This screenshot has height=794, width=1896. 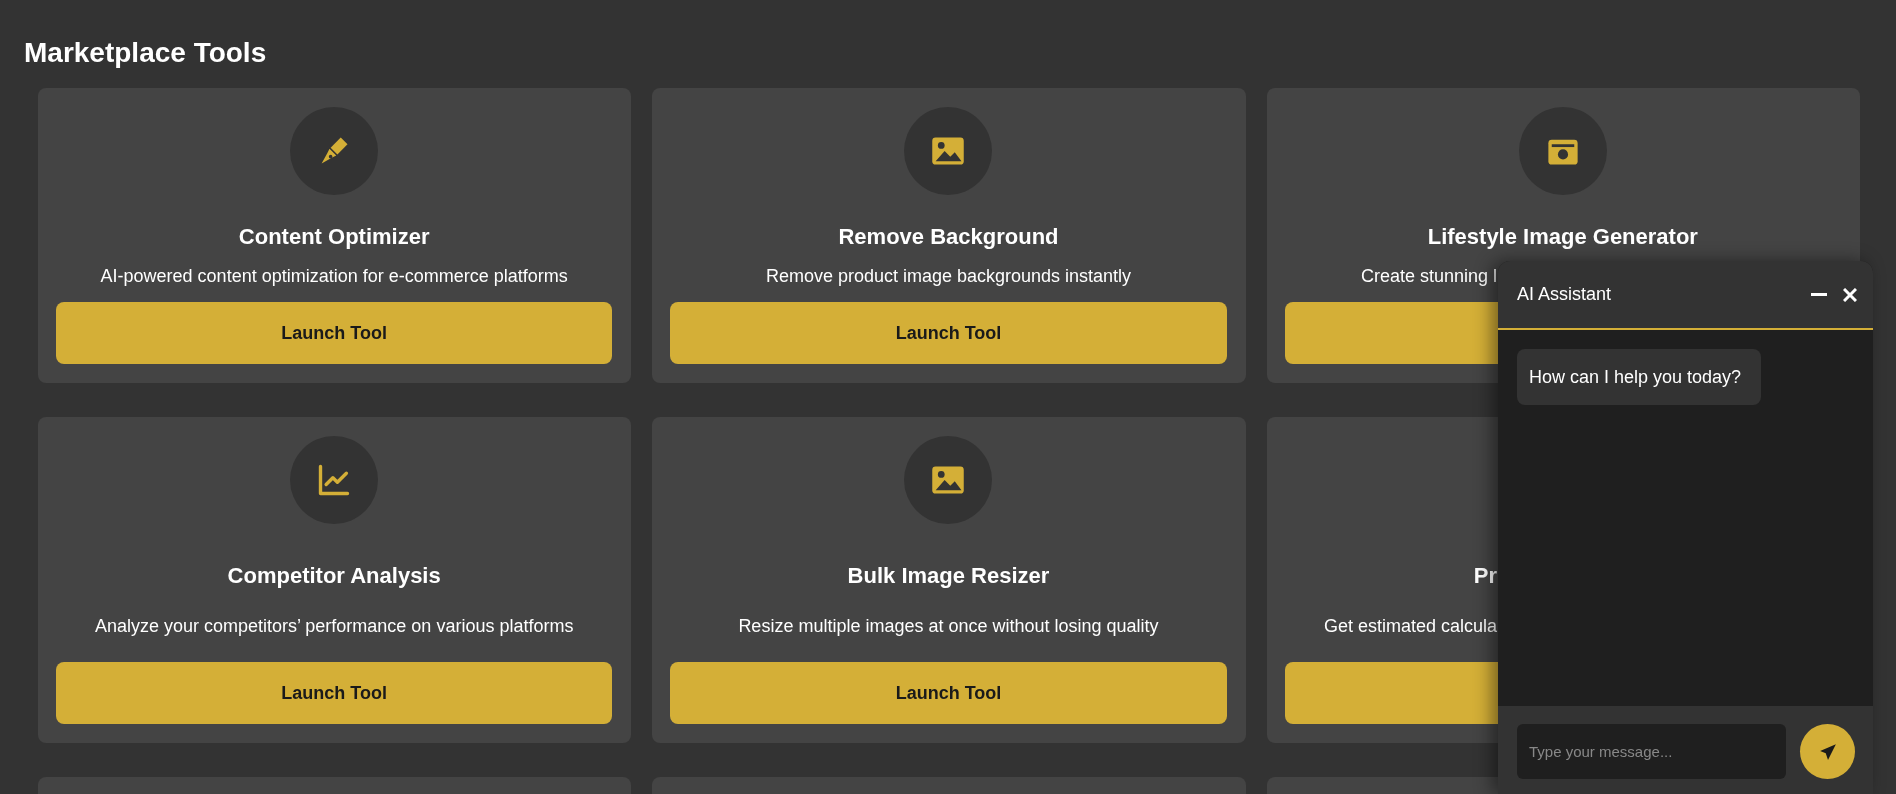 What do you see at coordinates (1819, 294) in the screenshot?
I see `minimize-icon` at bounding box center [1819, 294].